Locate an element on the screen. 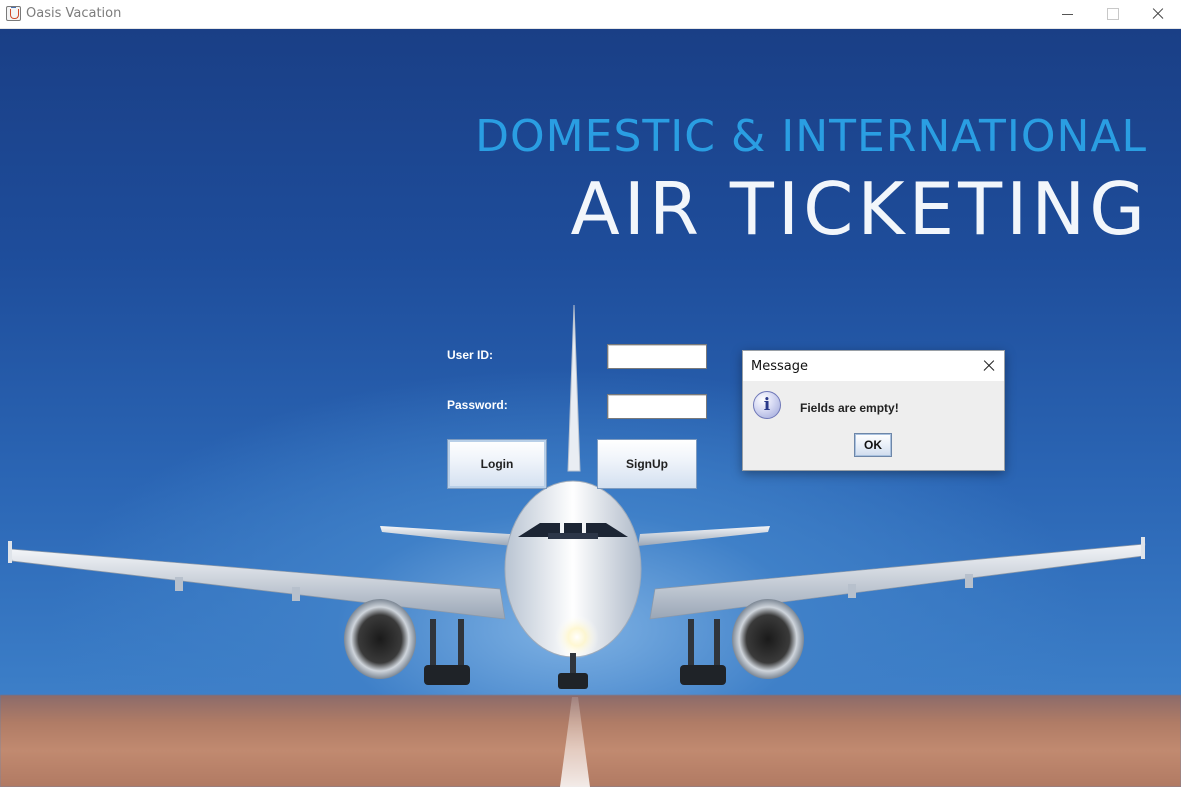 The height and width of the screenshot is (787, 1181). userid-field is located at coordinates (657, 356).